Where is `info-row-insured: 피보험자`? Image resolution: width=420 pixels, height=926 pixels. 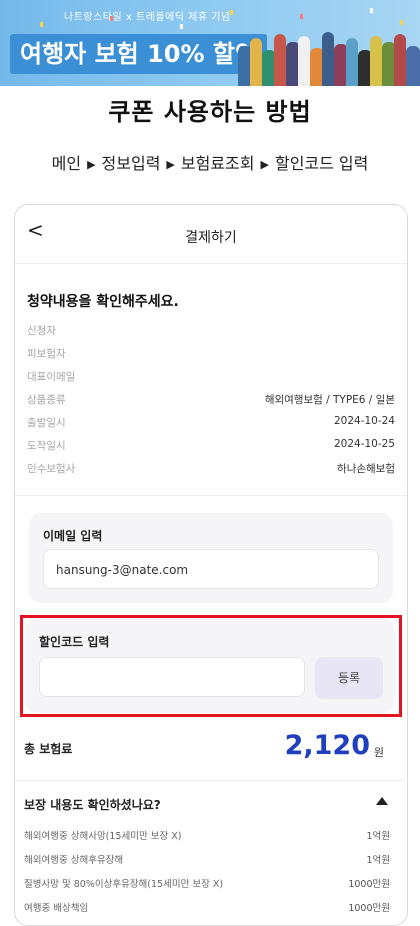
info-row-insured: 피보험자 is located at coordinates (211, 354).